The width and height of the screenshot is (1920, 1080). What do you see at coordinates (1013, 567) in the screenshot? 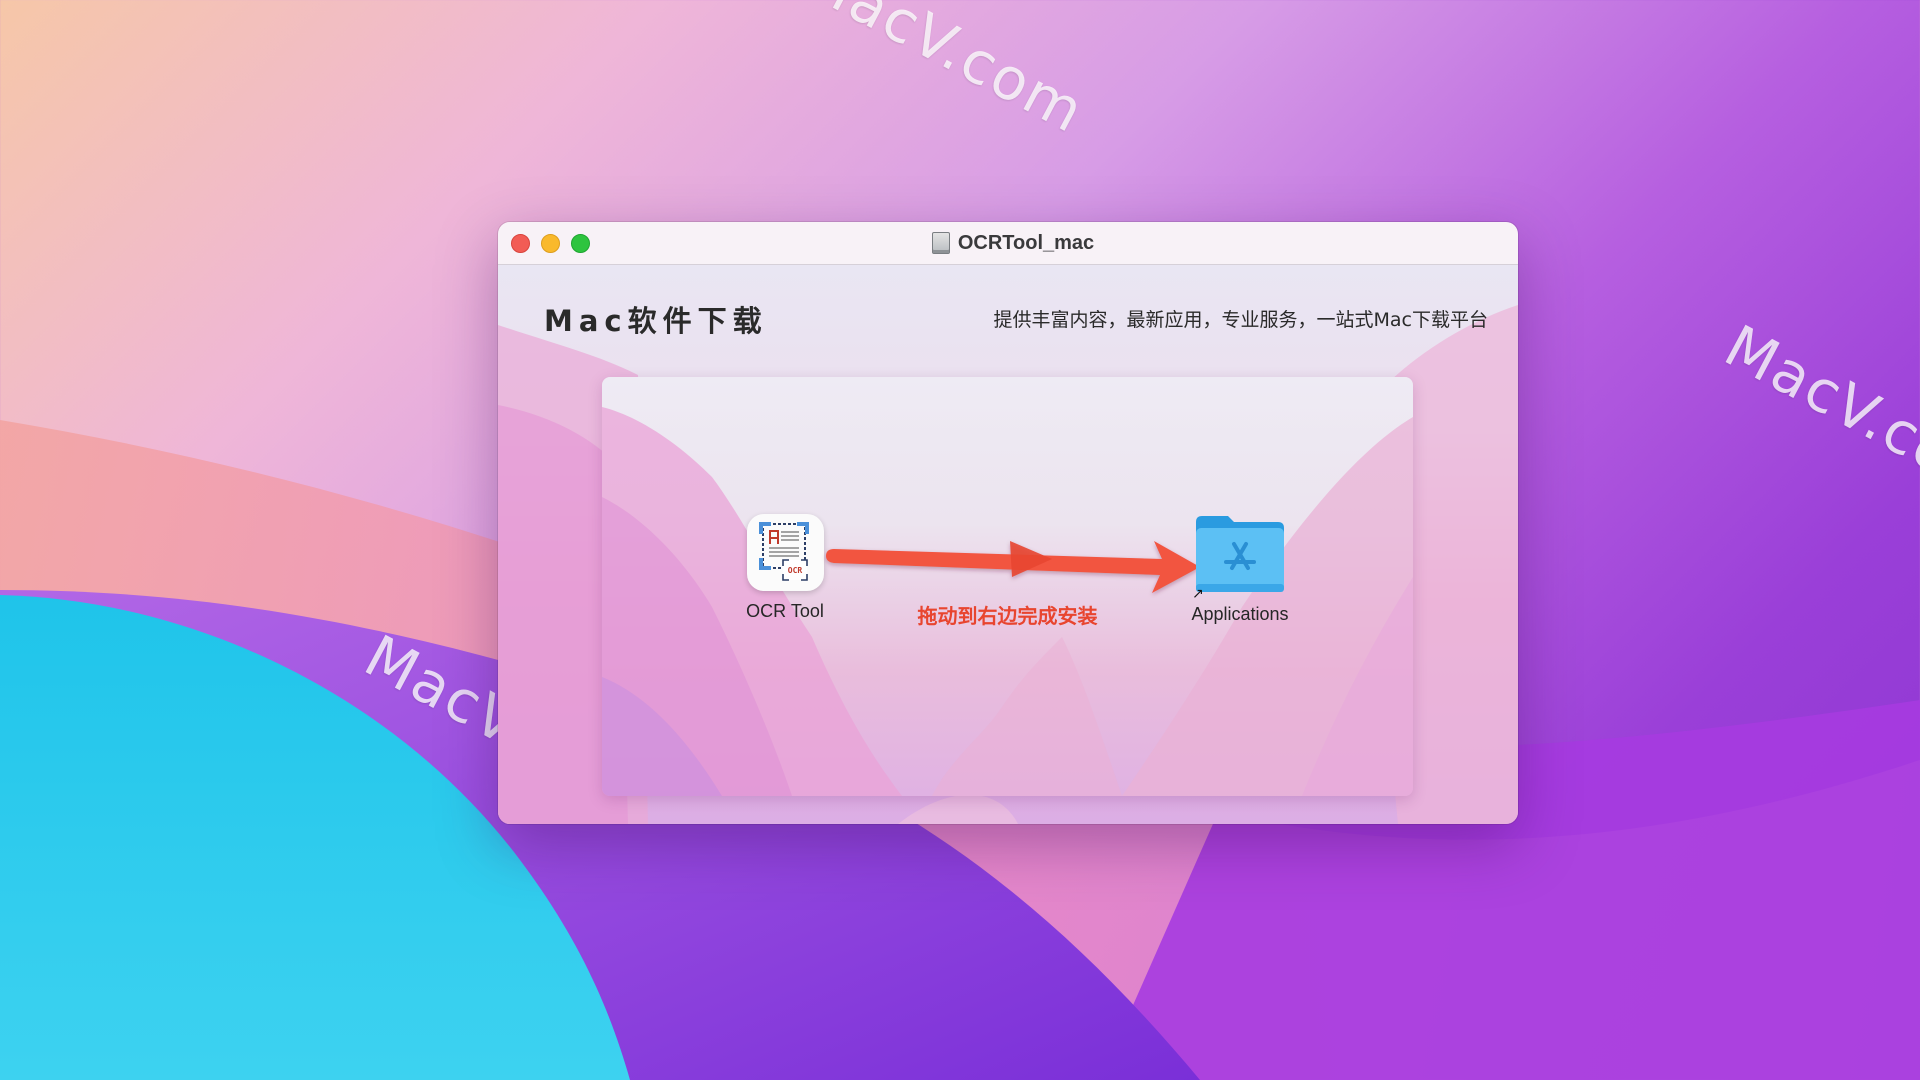
I see `drag-arrow-icon` at bounding box center [1013, 567].